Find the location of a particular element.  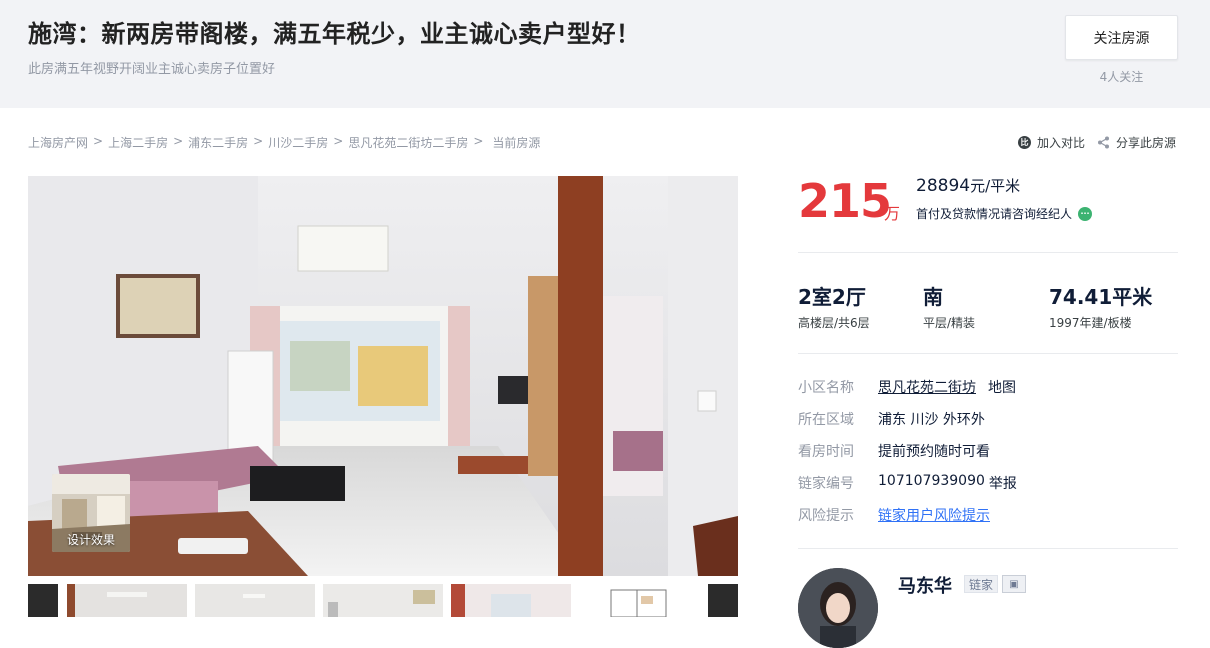

agent-avatar is located at coordinates (838, 608).